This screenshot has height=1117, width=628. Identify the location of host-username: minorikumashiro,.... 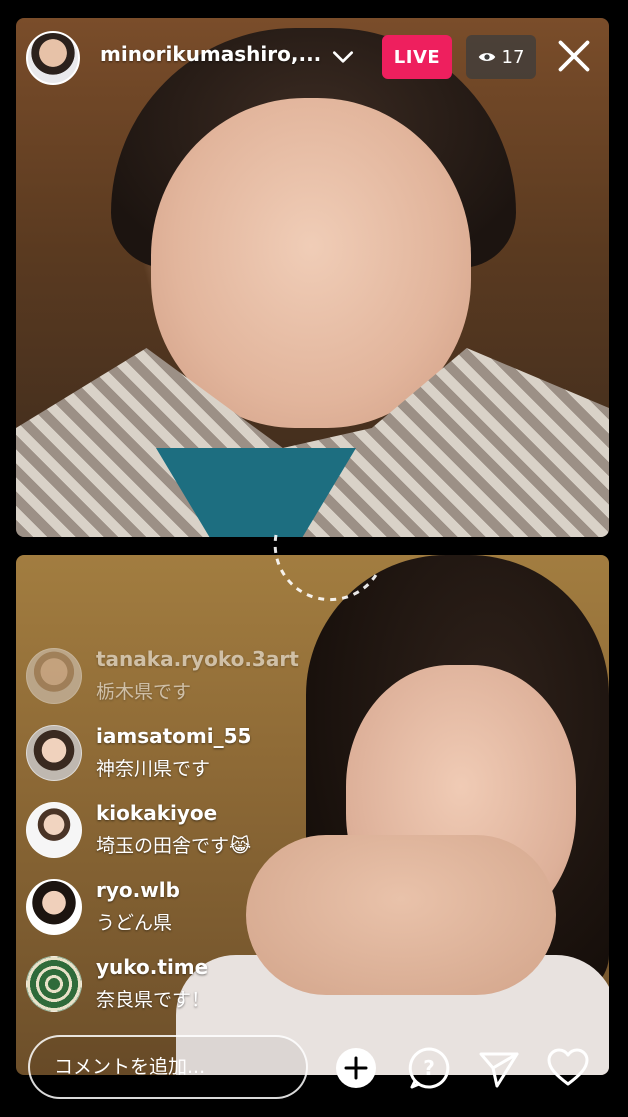
(212, 54).